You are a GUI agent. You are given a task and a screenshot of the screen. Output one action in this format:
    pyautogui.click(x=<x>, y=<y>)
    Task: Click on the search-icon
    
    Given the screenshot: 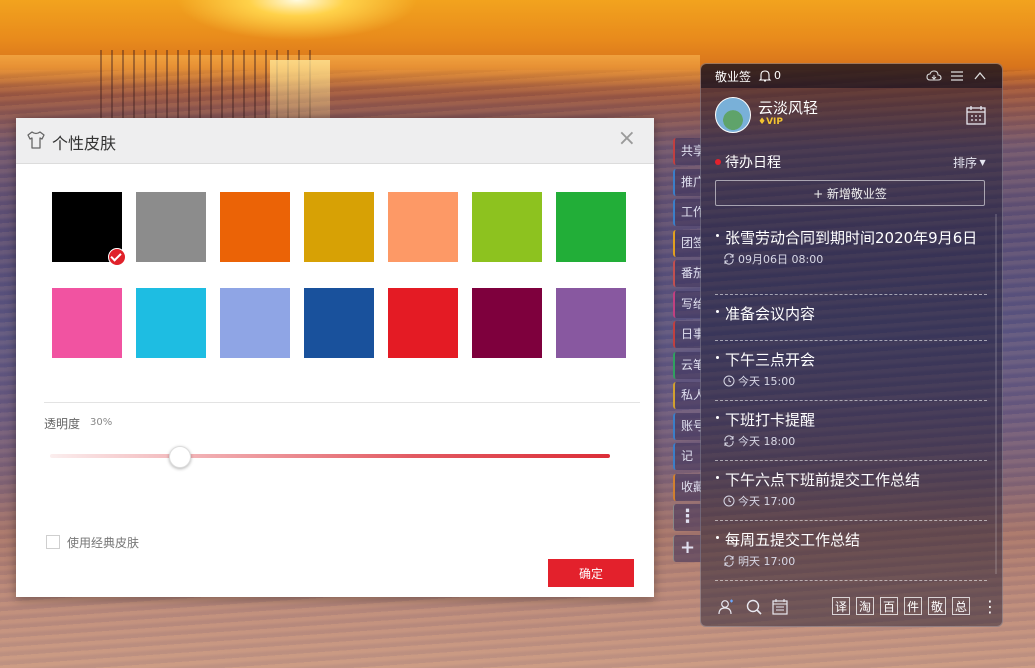 What is the action you would take?
    pyautogui.click(x=754, y=607)
    